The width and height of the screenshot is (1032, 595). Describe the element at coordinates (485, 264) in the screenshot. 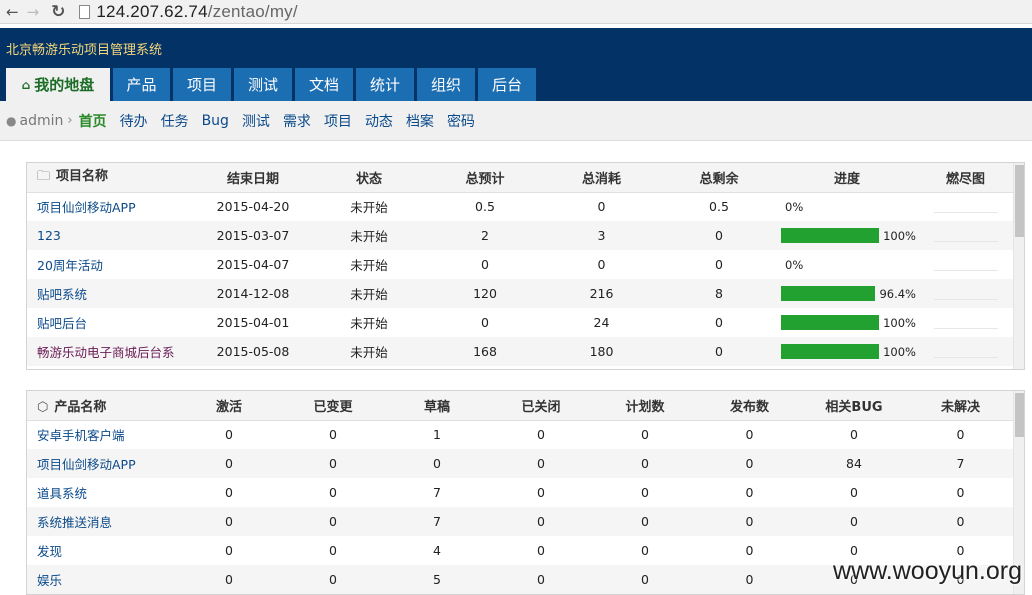

I see `cell-estimate: 0` at that location.